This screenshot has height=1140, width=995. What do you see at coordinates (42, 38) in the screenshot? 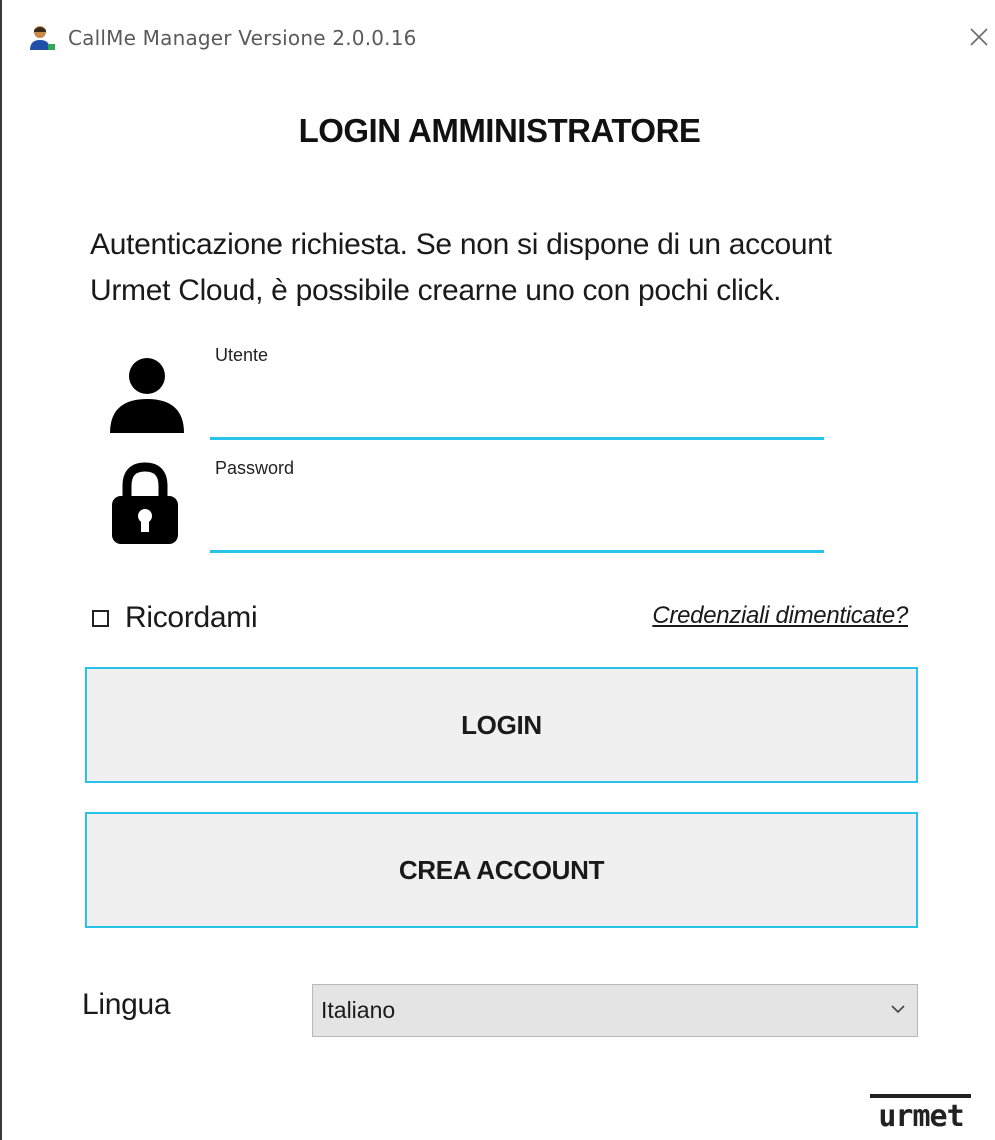
I see `user-manager-icon` at bounding box center [42, 38].